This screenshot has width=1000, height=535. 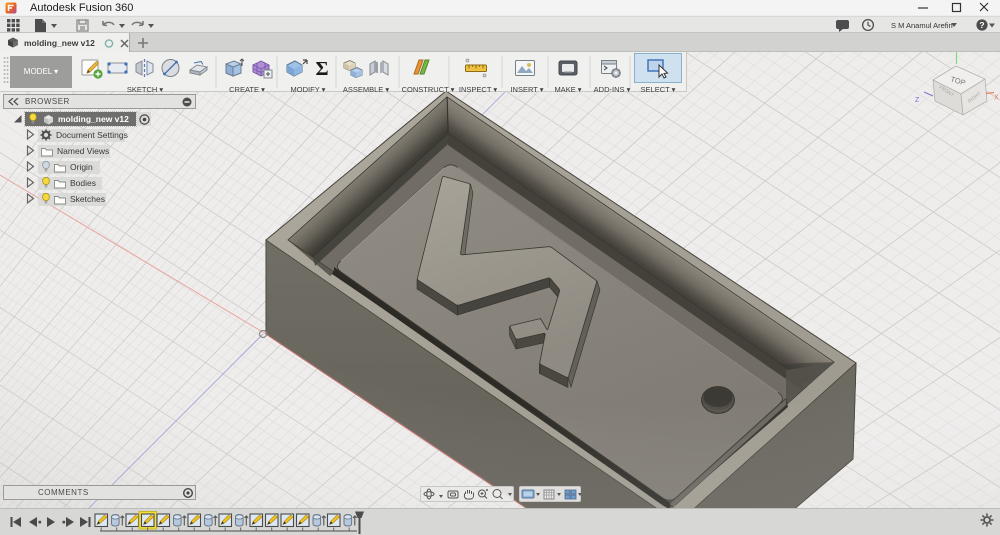 What do you see at coordinates (996, 98) in the screenshot?
I see `svg-text: X` at bounding box center [996, 98].